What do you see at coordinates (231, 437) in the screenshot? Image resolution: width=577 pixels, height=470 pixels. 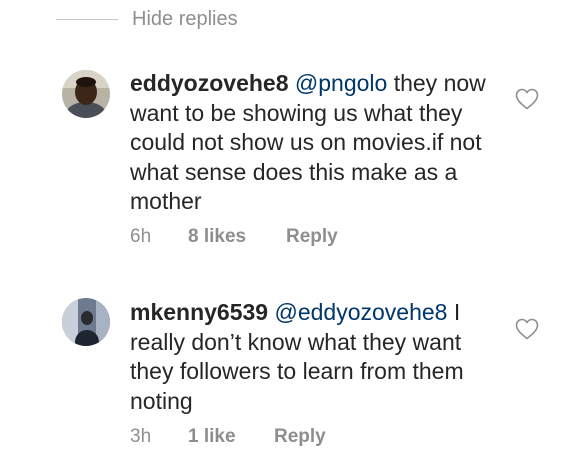 I see `comment-likes: 1 like` at bounding box center [231, 437].